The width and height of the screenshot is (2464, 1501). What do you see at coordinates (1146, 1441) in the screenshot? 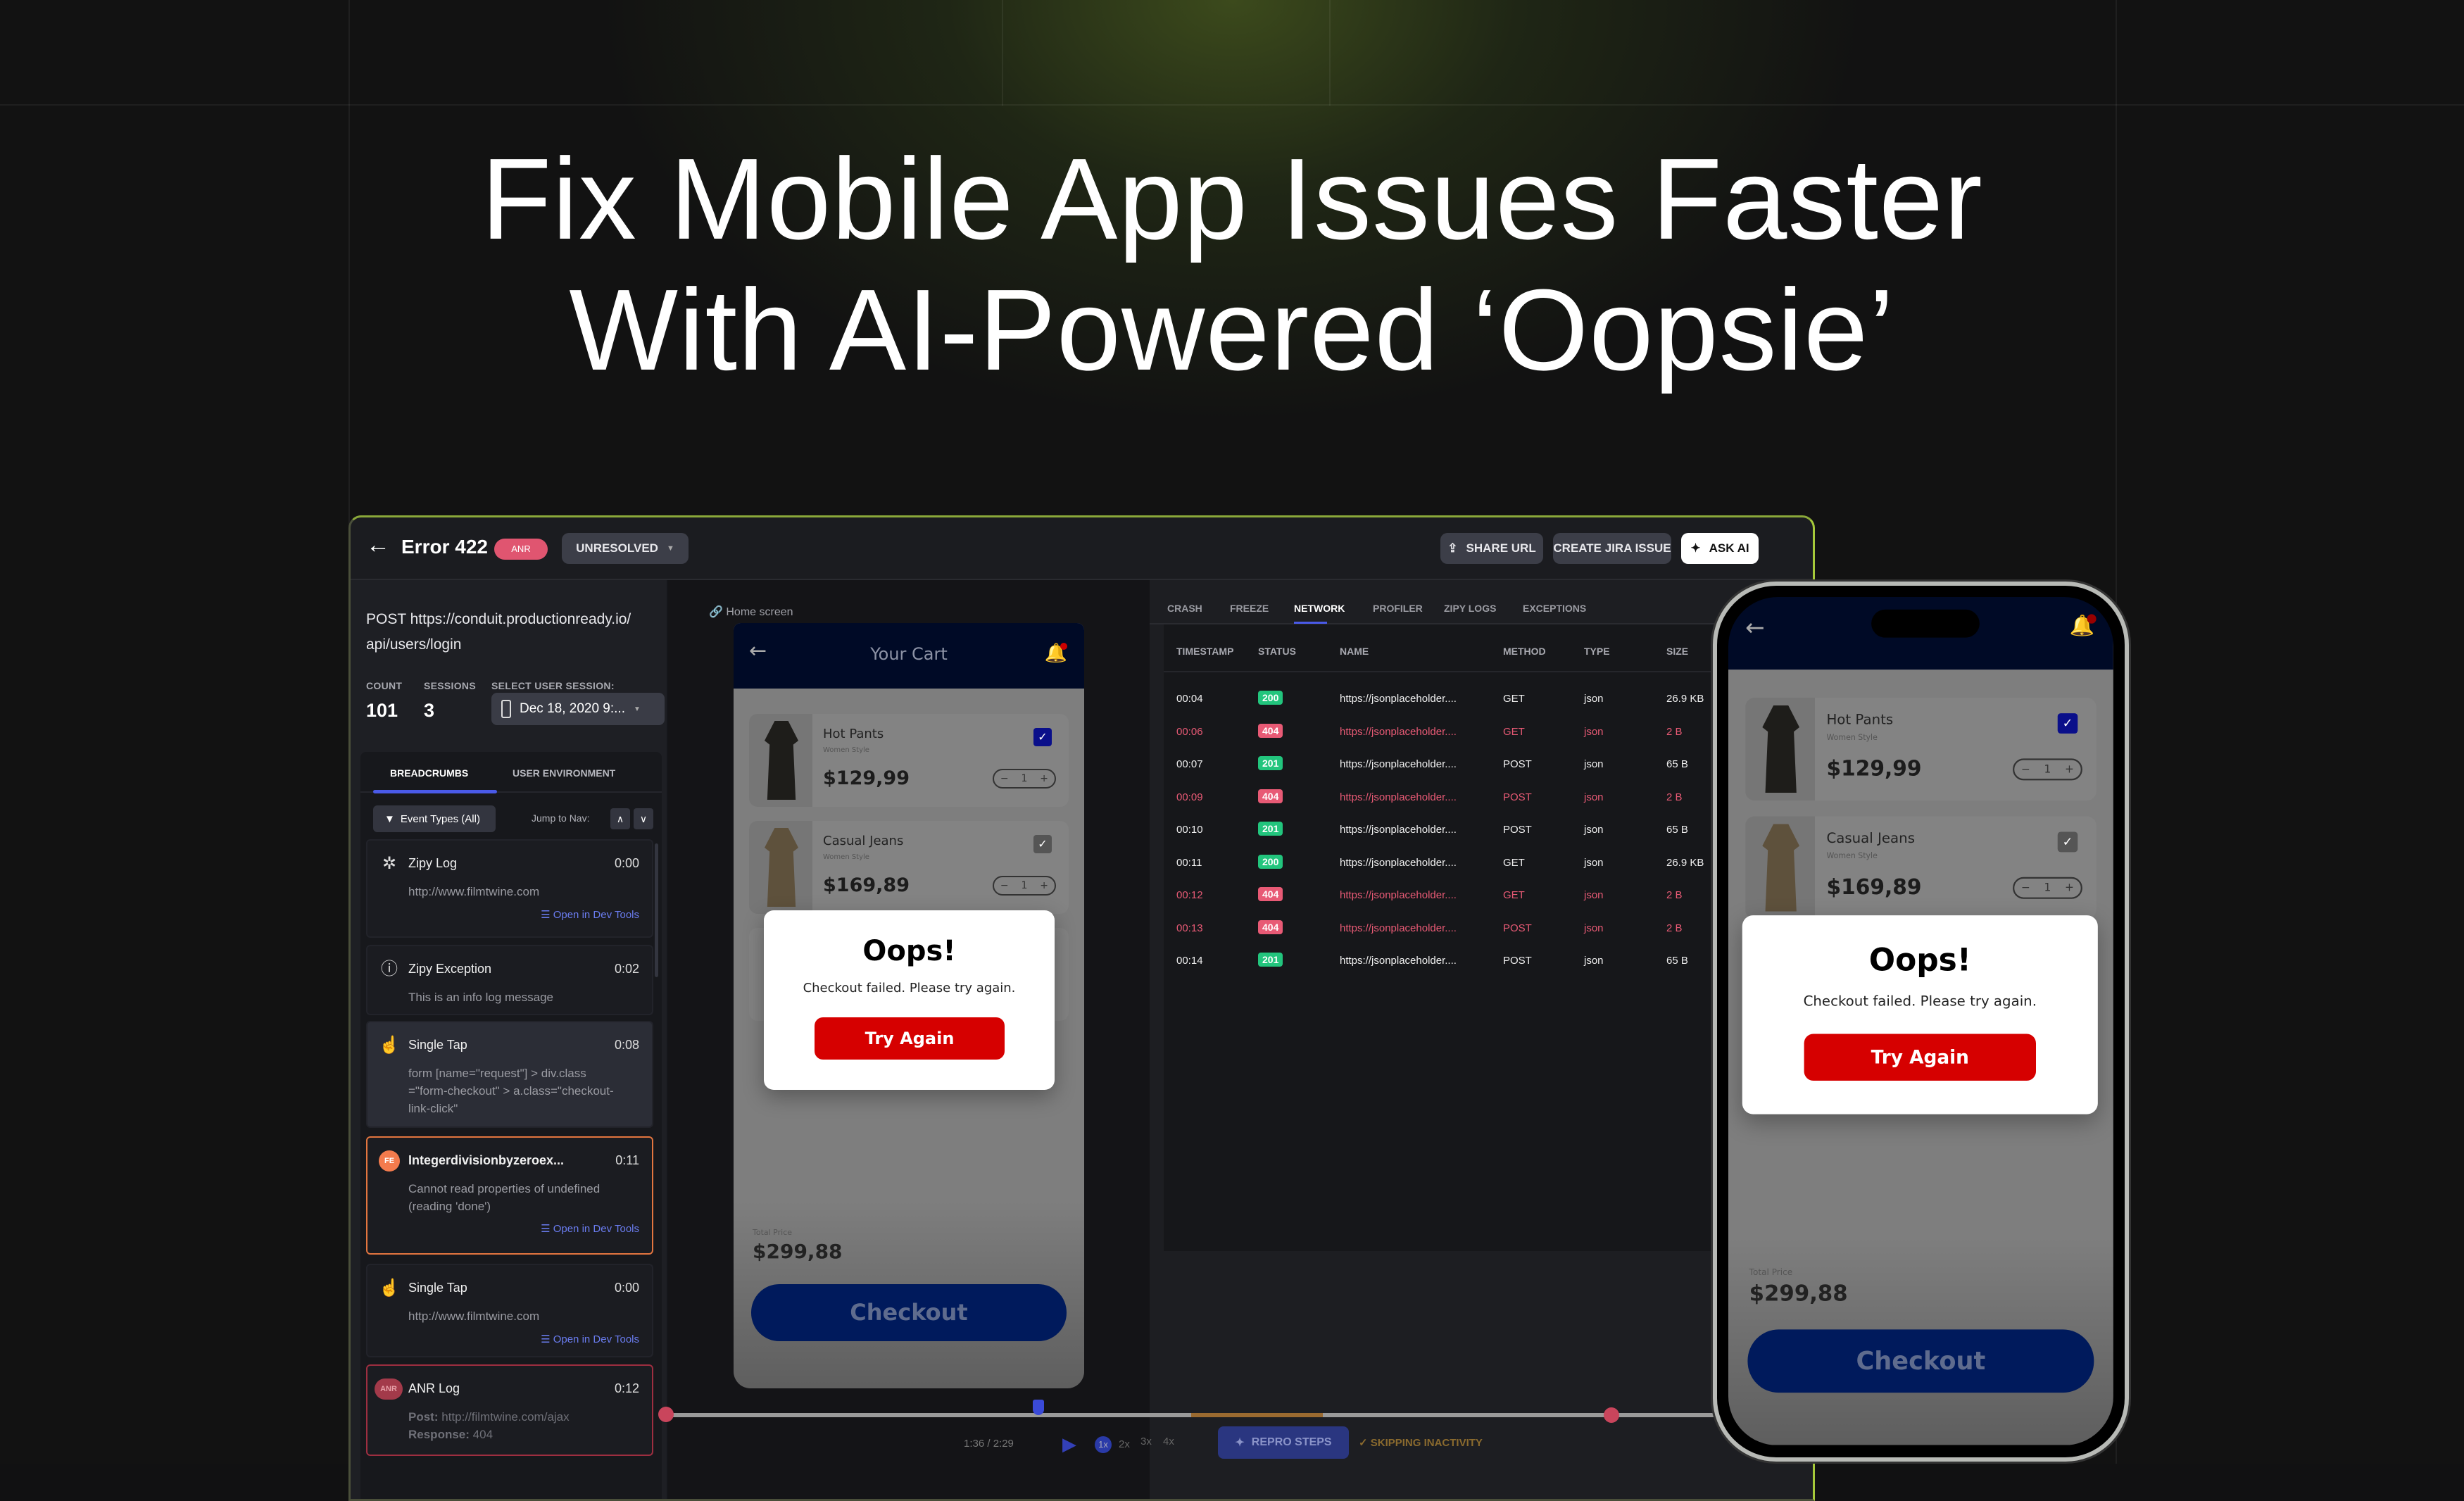
I see `speed-3x: 3x` at bounding box center [1146, 1441].